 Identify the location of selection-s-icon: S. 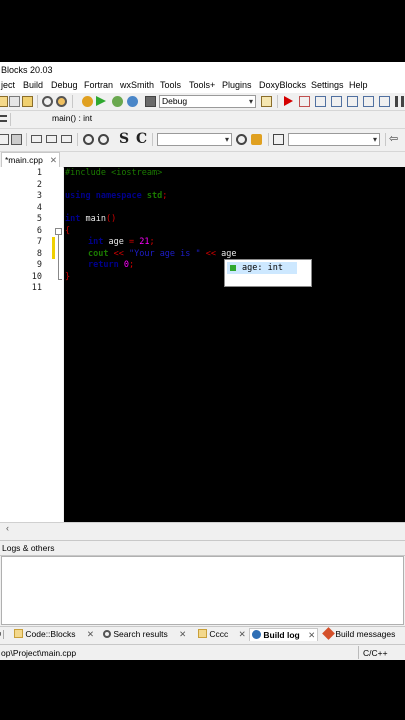
(124, 139).